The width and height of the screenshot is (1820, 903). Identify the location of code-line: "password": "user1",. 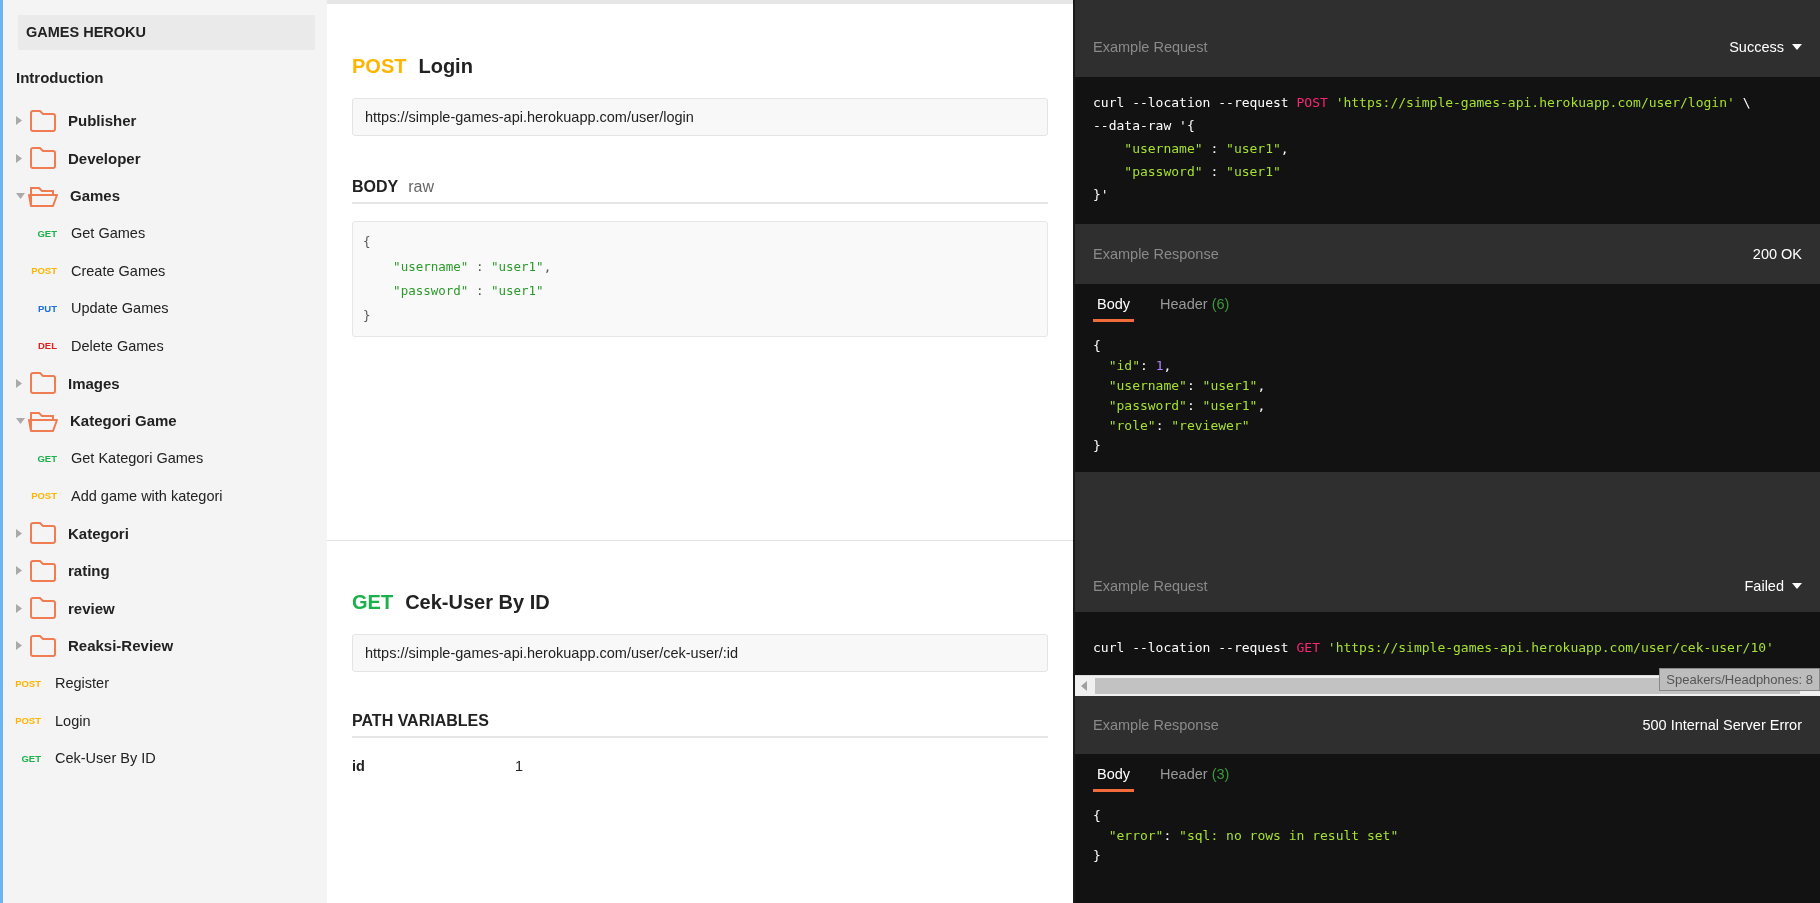
(1186, 406).